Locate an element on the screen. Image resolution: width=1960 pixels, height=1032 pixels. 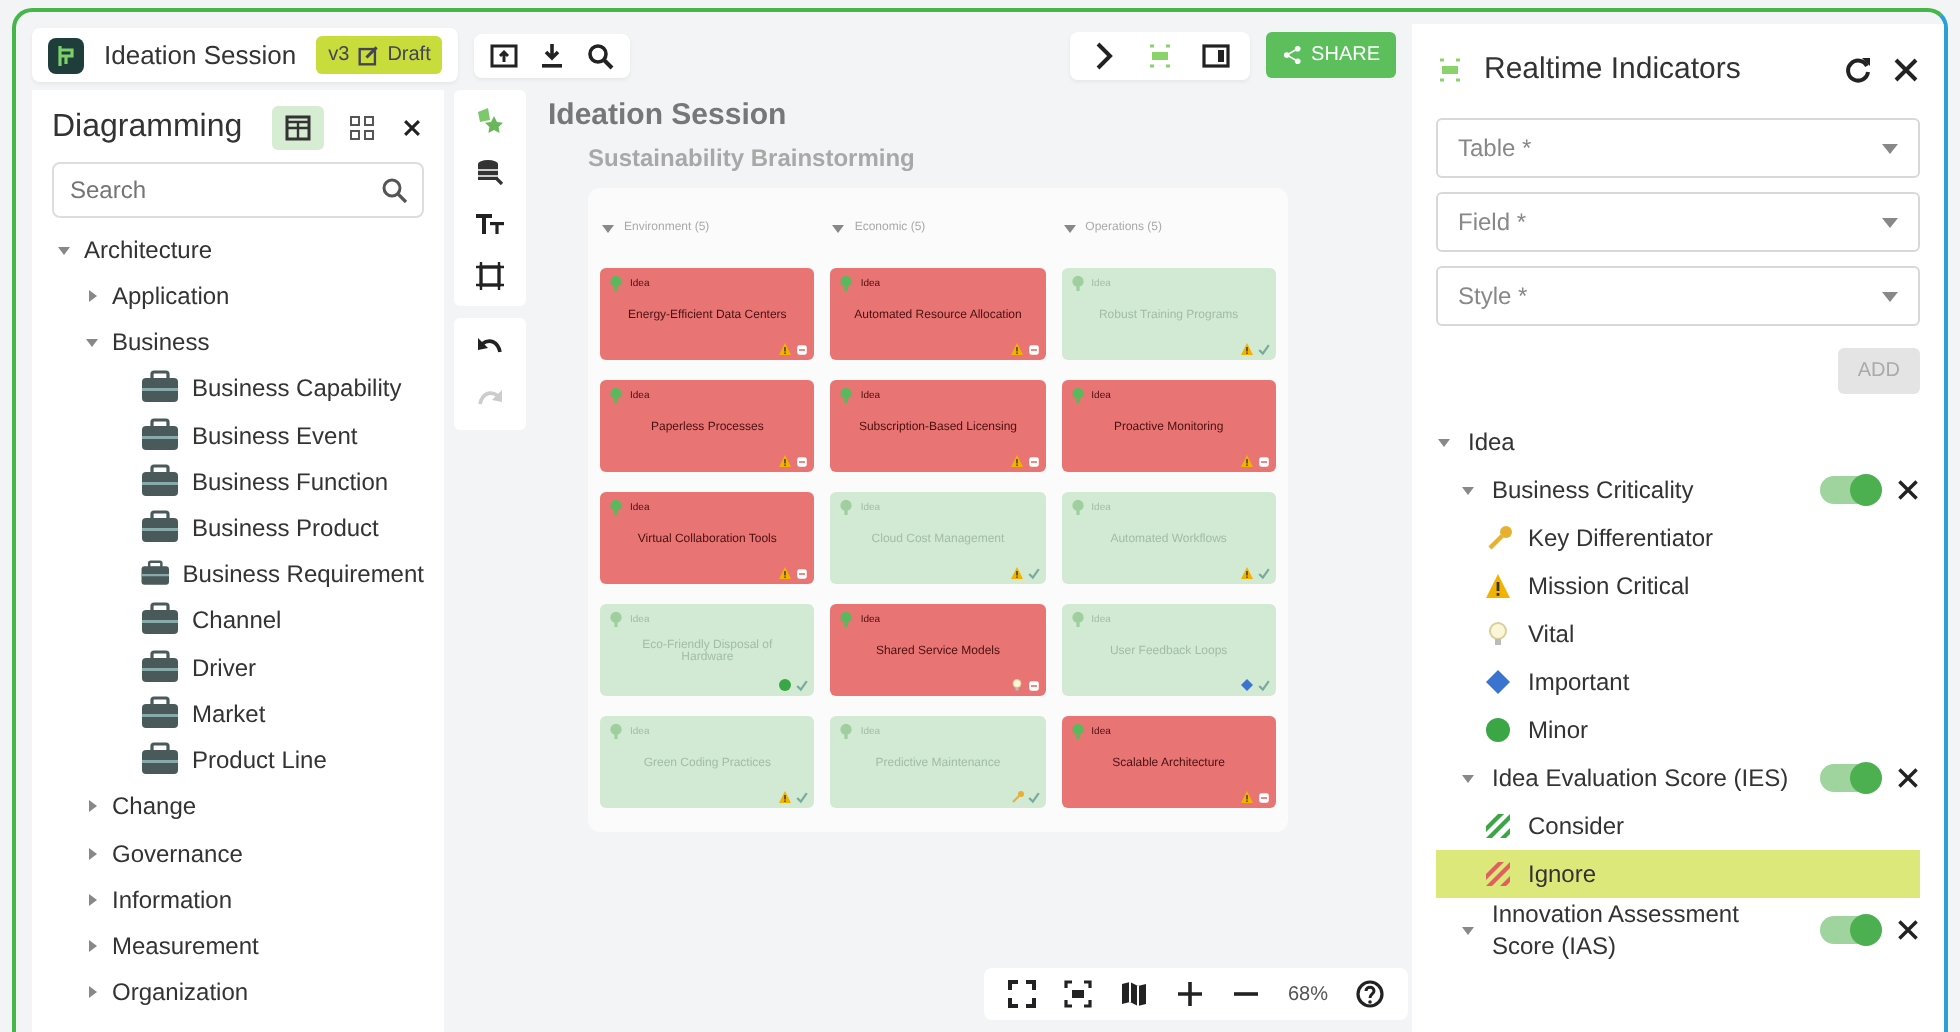
indicator-label: Idea Evaluation Score (IES) is located at coordinates (1648, 778).